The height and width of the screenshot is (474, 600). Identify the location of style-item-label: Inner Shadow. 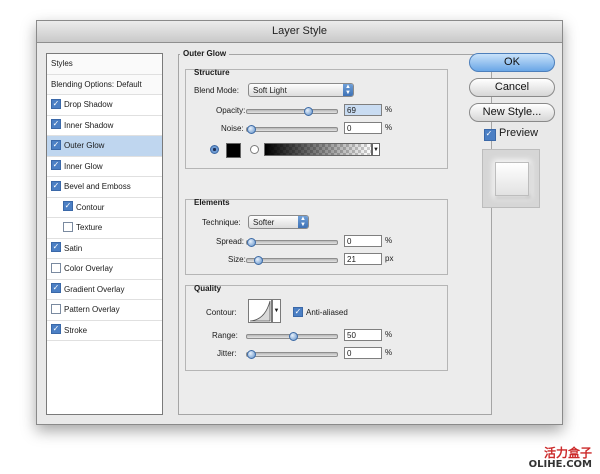
(89, 125).